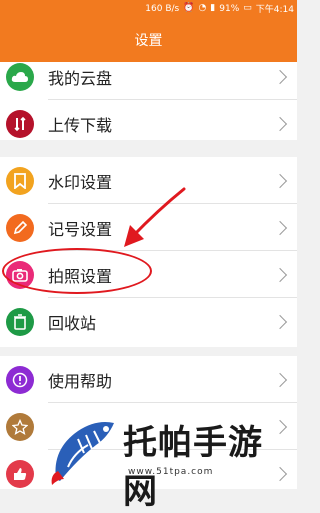  Describe the element at coordinates (20, 227) in the screenshot. I see `pencil-icon` at that location.